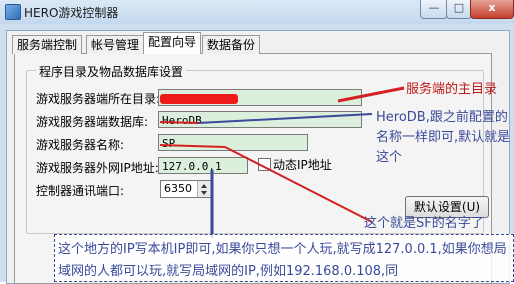 This screenshot has width=514, height=284. What do you see at coordinates (192, 146) in the screenshot?
I see `underline-sp` at bounding box center [192, 146].